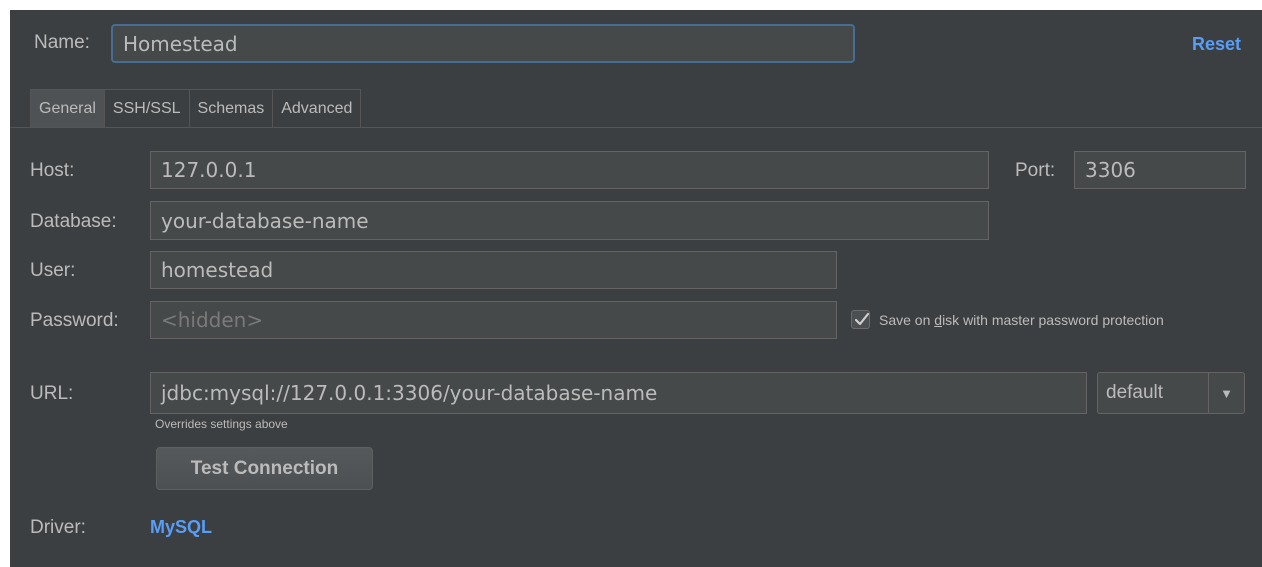 The width and height of the screenshot is (1262, 567). Describe the element at coordinates (74, 320) in the screenshot. I see `password-label: Password:` at that location.